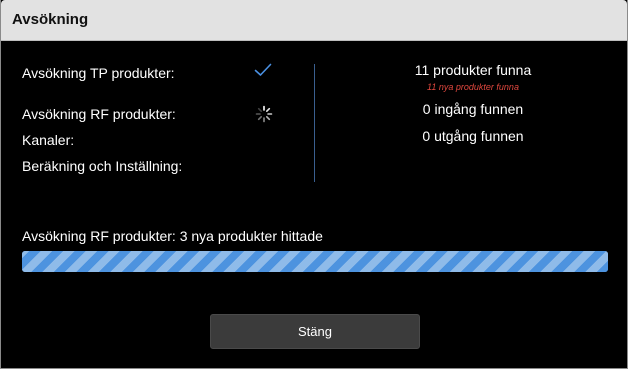  I want to click on spinner-icon, so click(264, 114).